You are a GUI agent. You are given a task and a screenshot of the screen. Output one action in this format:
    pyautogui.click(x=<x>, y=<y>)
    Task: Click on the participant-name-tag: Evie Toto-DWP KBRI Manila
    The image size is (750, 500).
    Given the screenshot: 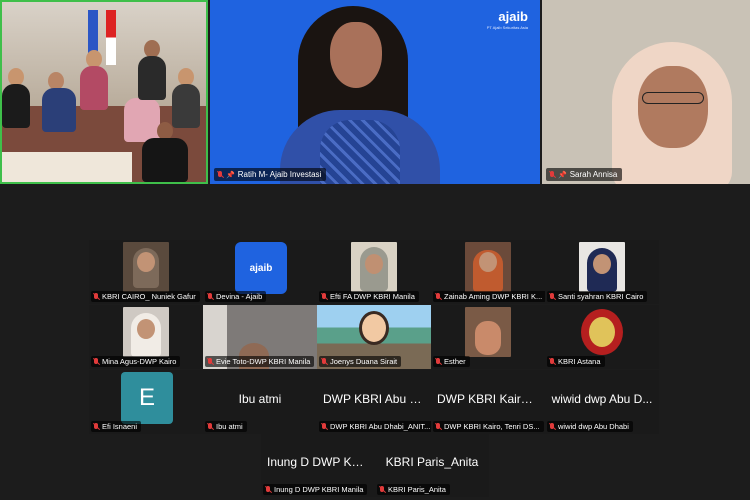 What is the action you would take?
    pyautogui.click(x=260, y=361)
    